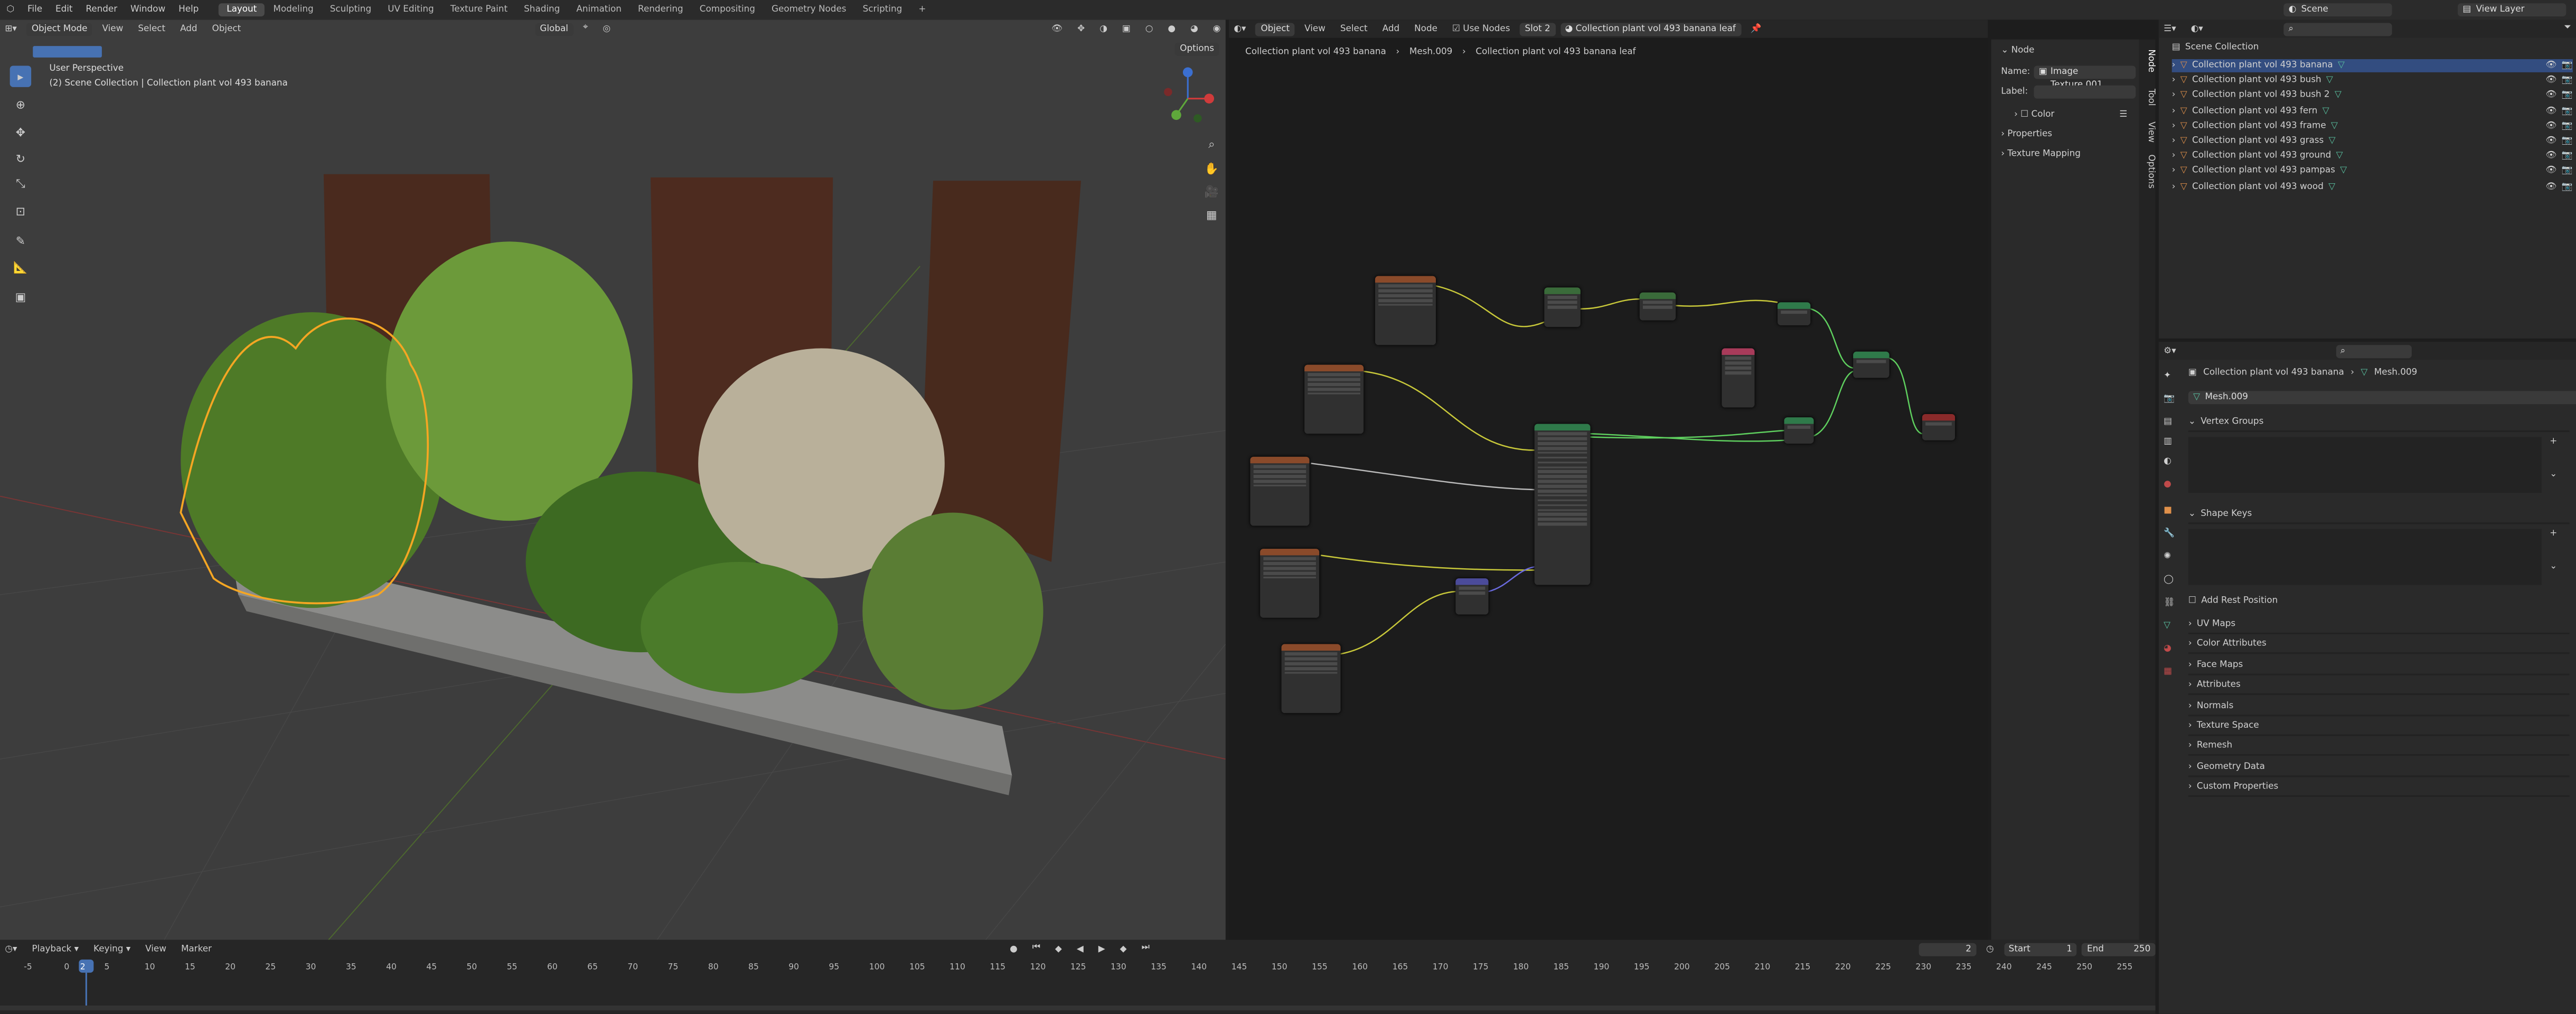 The width and height of the screenshot is (2576, 1014). What do you see at coordinates (2337, 28) in the screenshot?
I see `outliner-search-input: ⌕` at bounding box center [2337, 28].